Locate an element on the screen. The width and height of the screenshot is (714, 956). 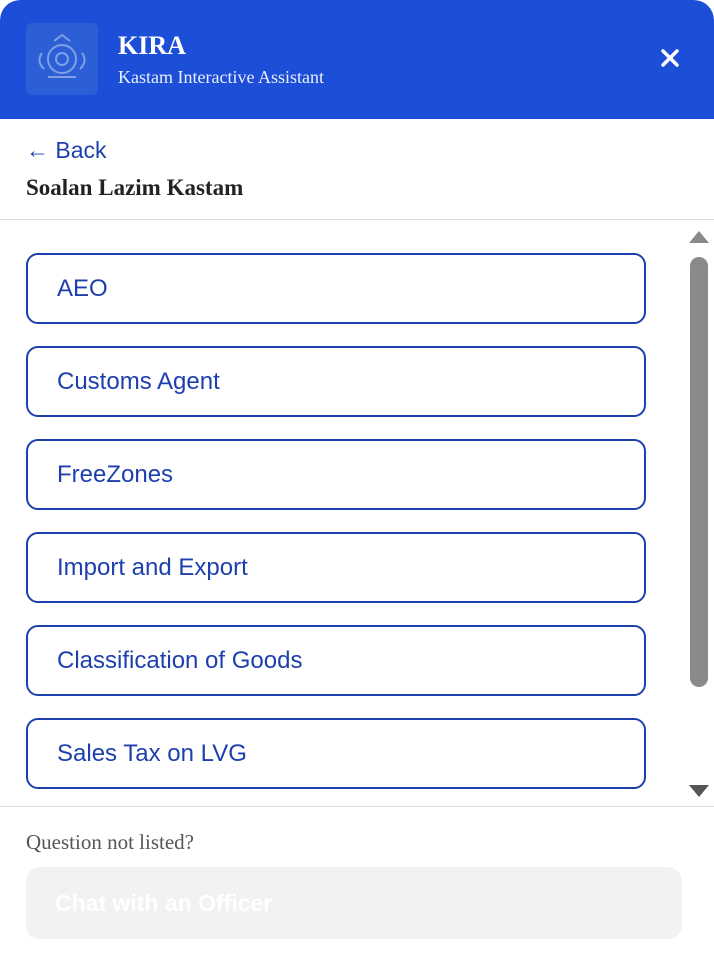
customs-crest-icon is located at coordinates (62, 59).